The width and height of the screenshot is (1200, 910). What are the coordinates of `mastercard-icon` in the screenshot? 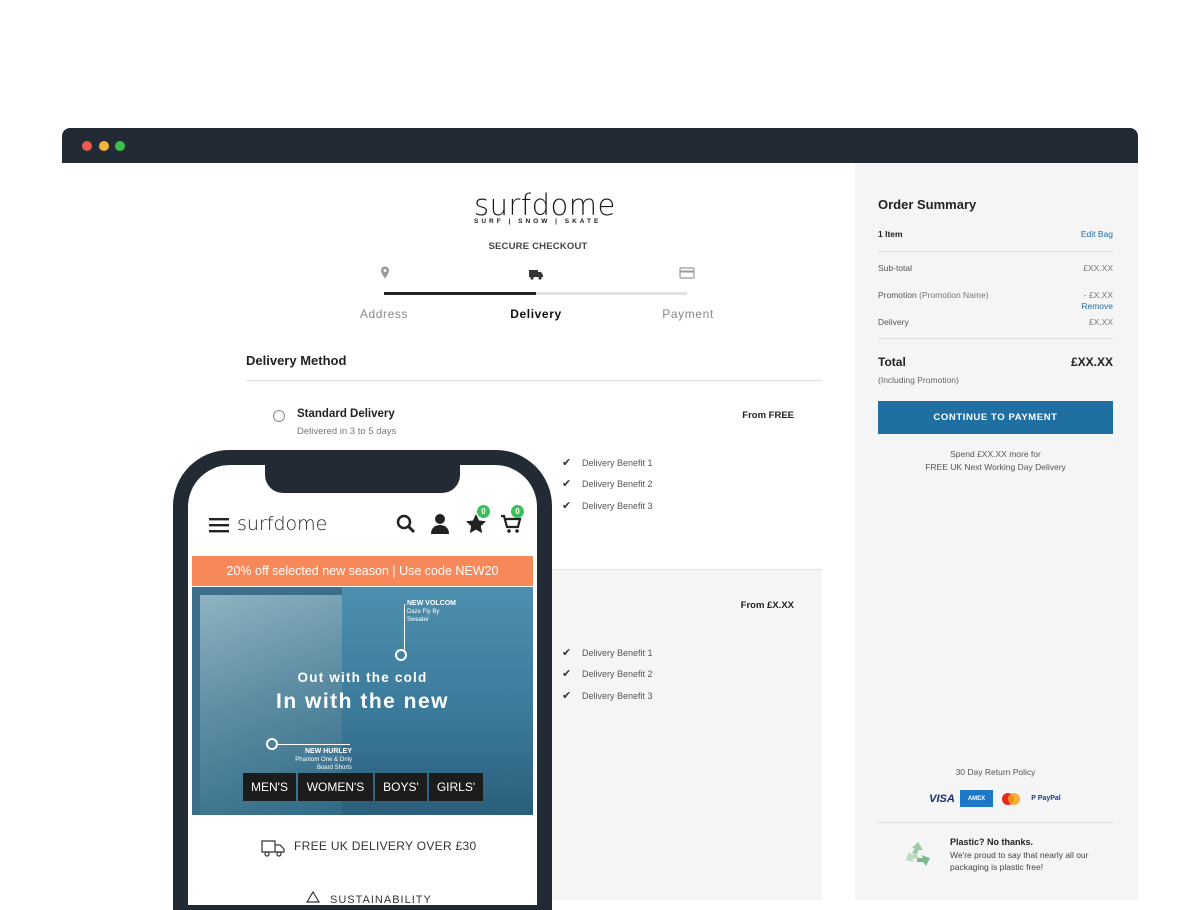 It's located at (1011, 798).